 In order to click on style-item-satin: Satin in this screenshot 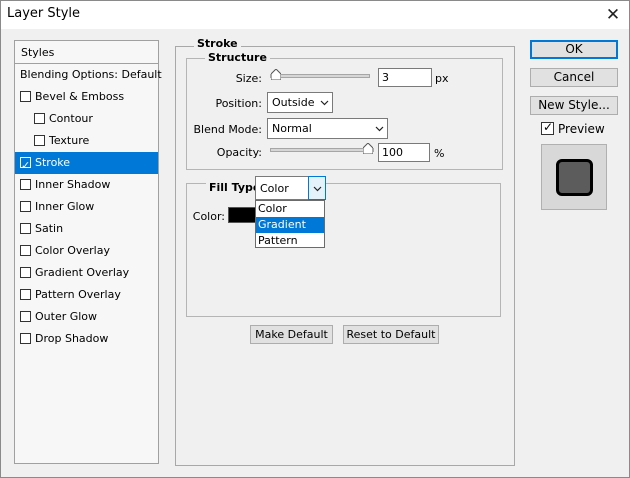, I will do `click(86, 229)`.